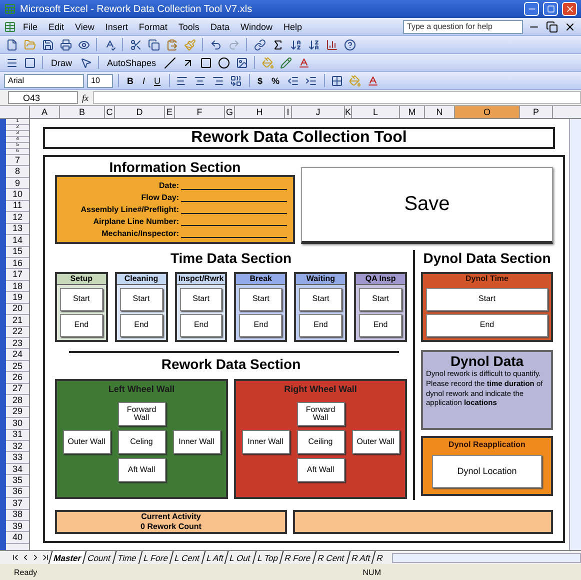  I want to click on print-icon, so click(65, 44).